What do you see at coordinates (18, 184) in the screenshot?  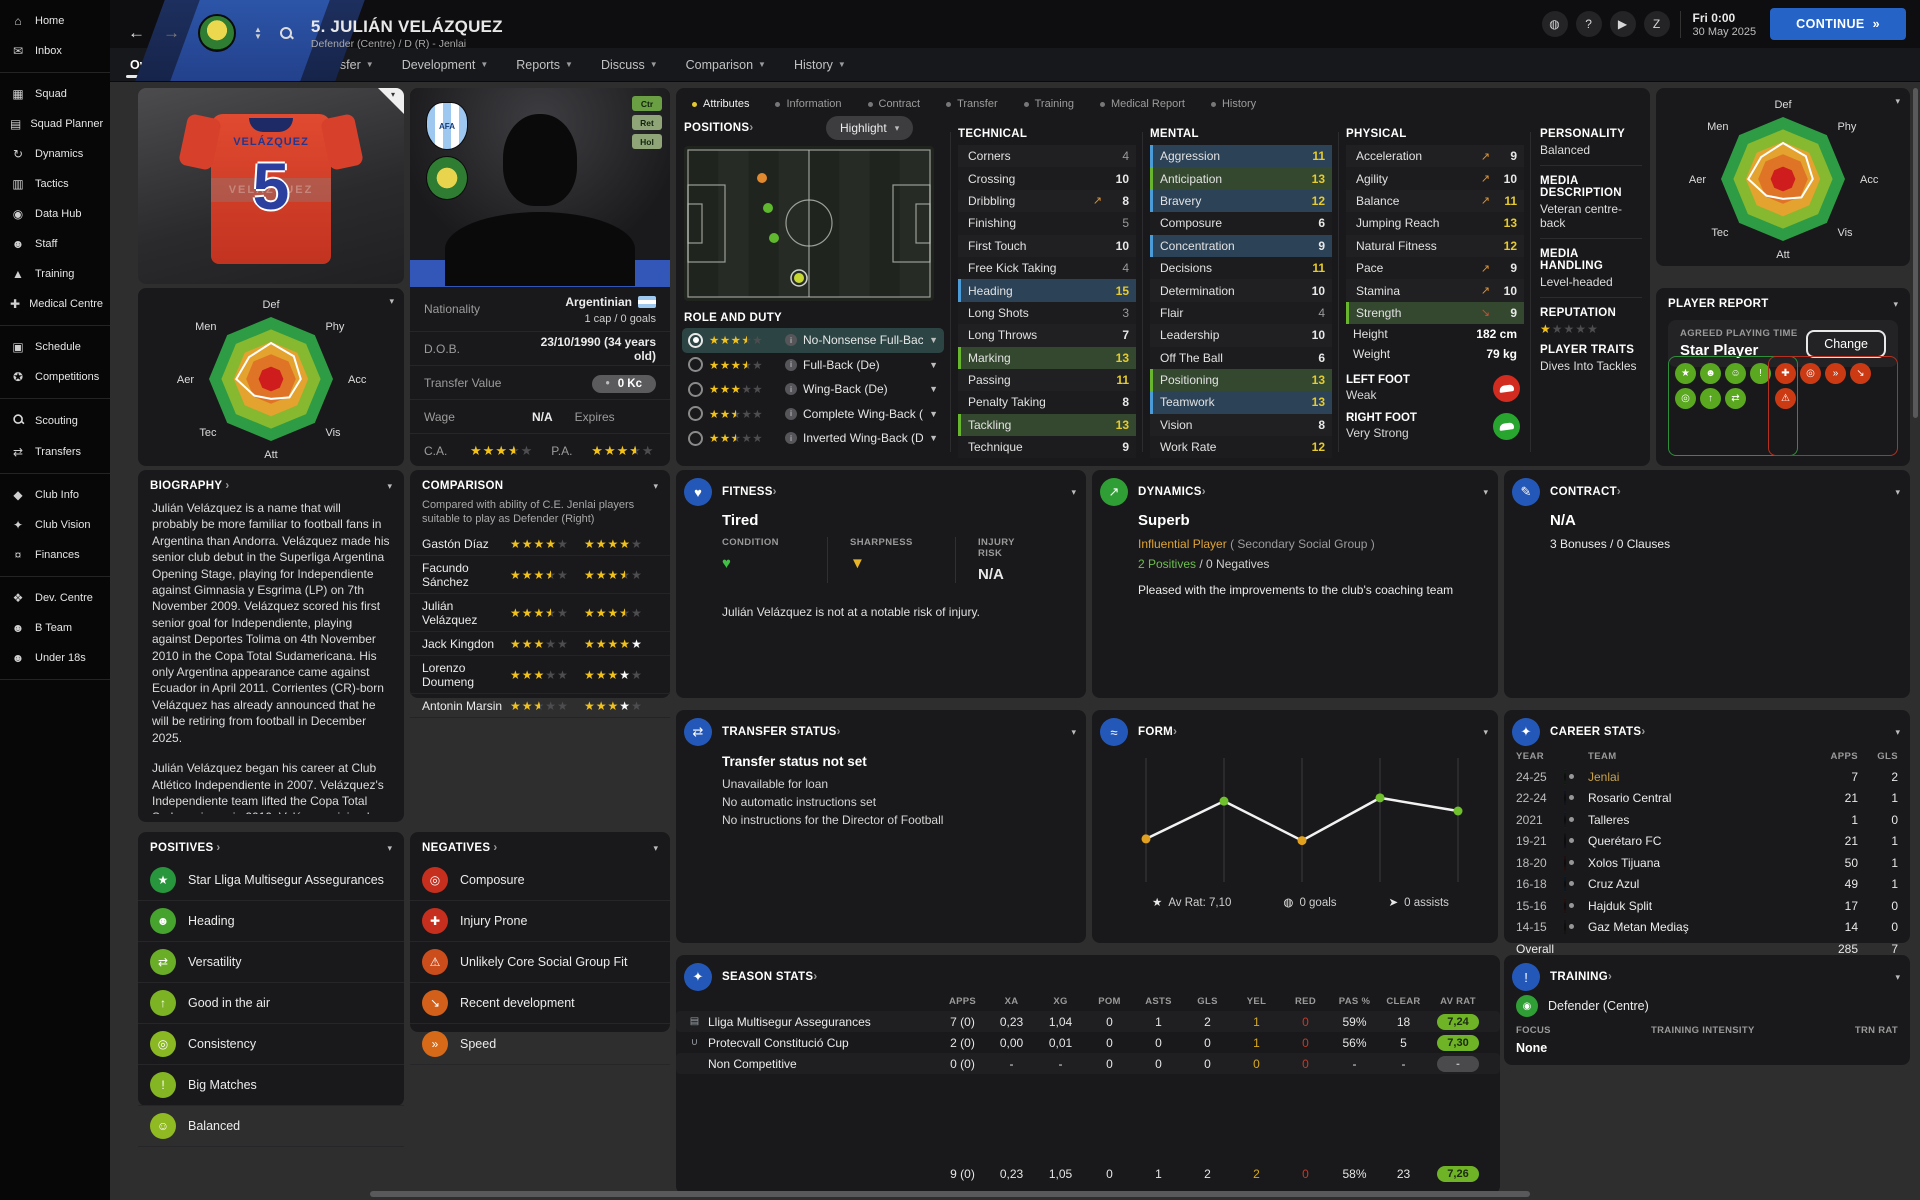 I see `tactics-icon: ▥` at bounding box center [18, 184].